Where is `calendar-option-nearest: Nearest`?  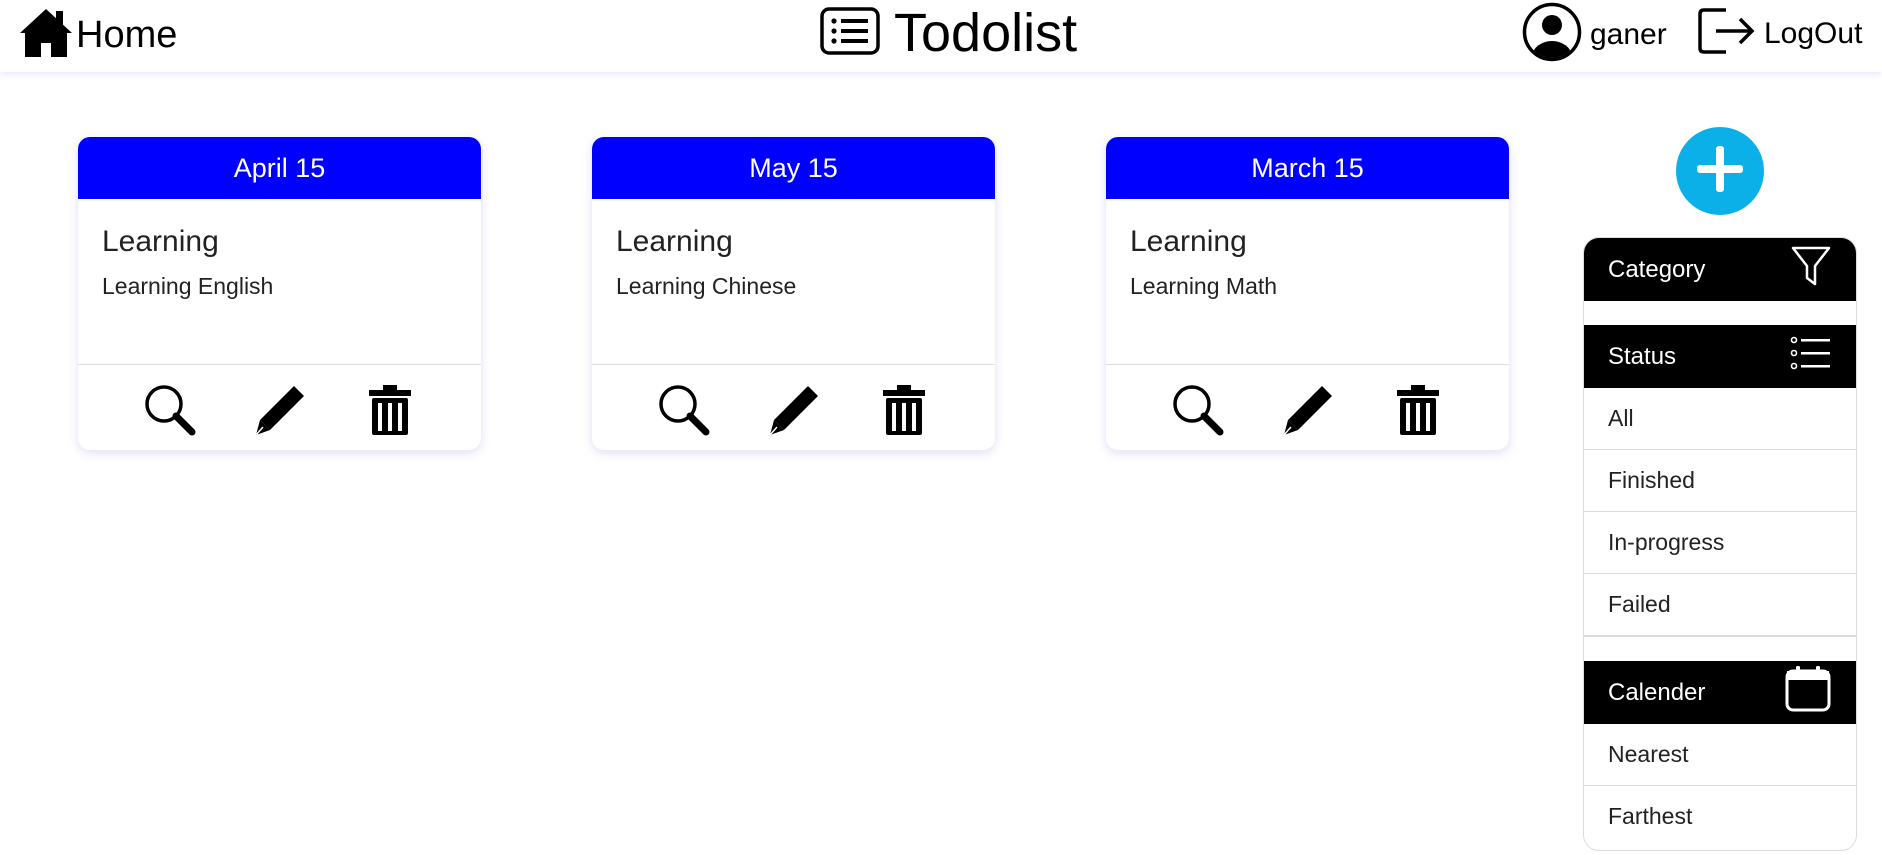
calendar-option-nearest: Nearest is located at coordinates (1720, 755).